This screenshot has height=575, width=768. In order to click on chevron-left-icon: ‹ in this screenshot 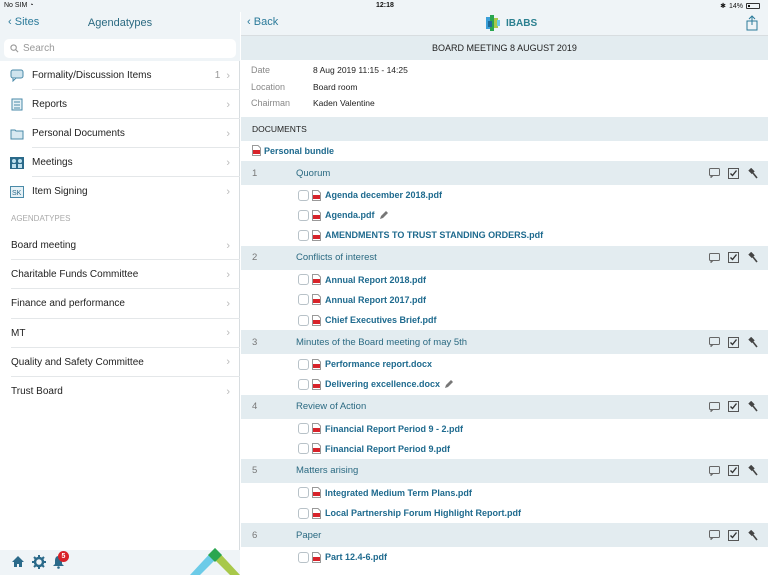, I will do `click(249, 22)`.